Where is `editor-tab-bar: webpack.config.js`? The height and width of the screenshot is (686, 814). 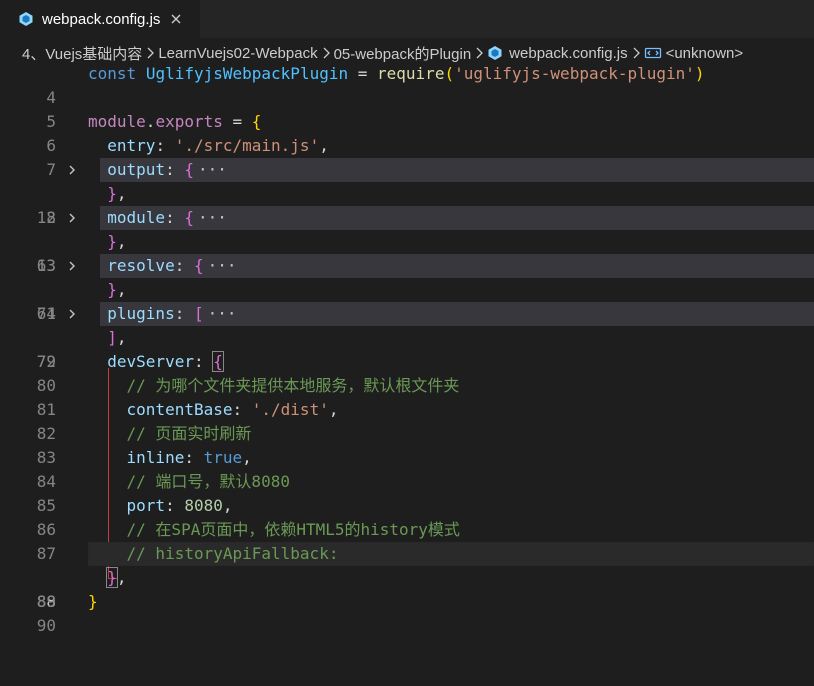
editor-tab-bar: webpack.config.js is located at coordinates (407, 19).